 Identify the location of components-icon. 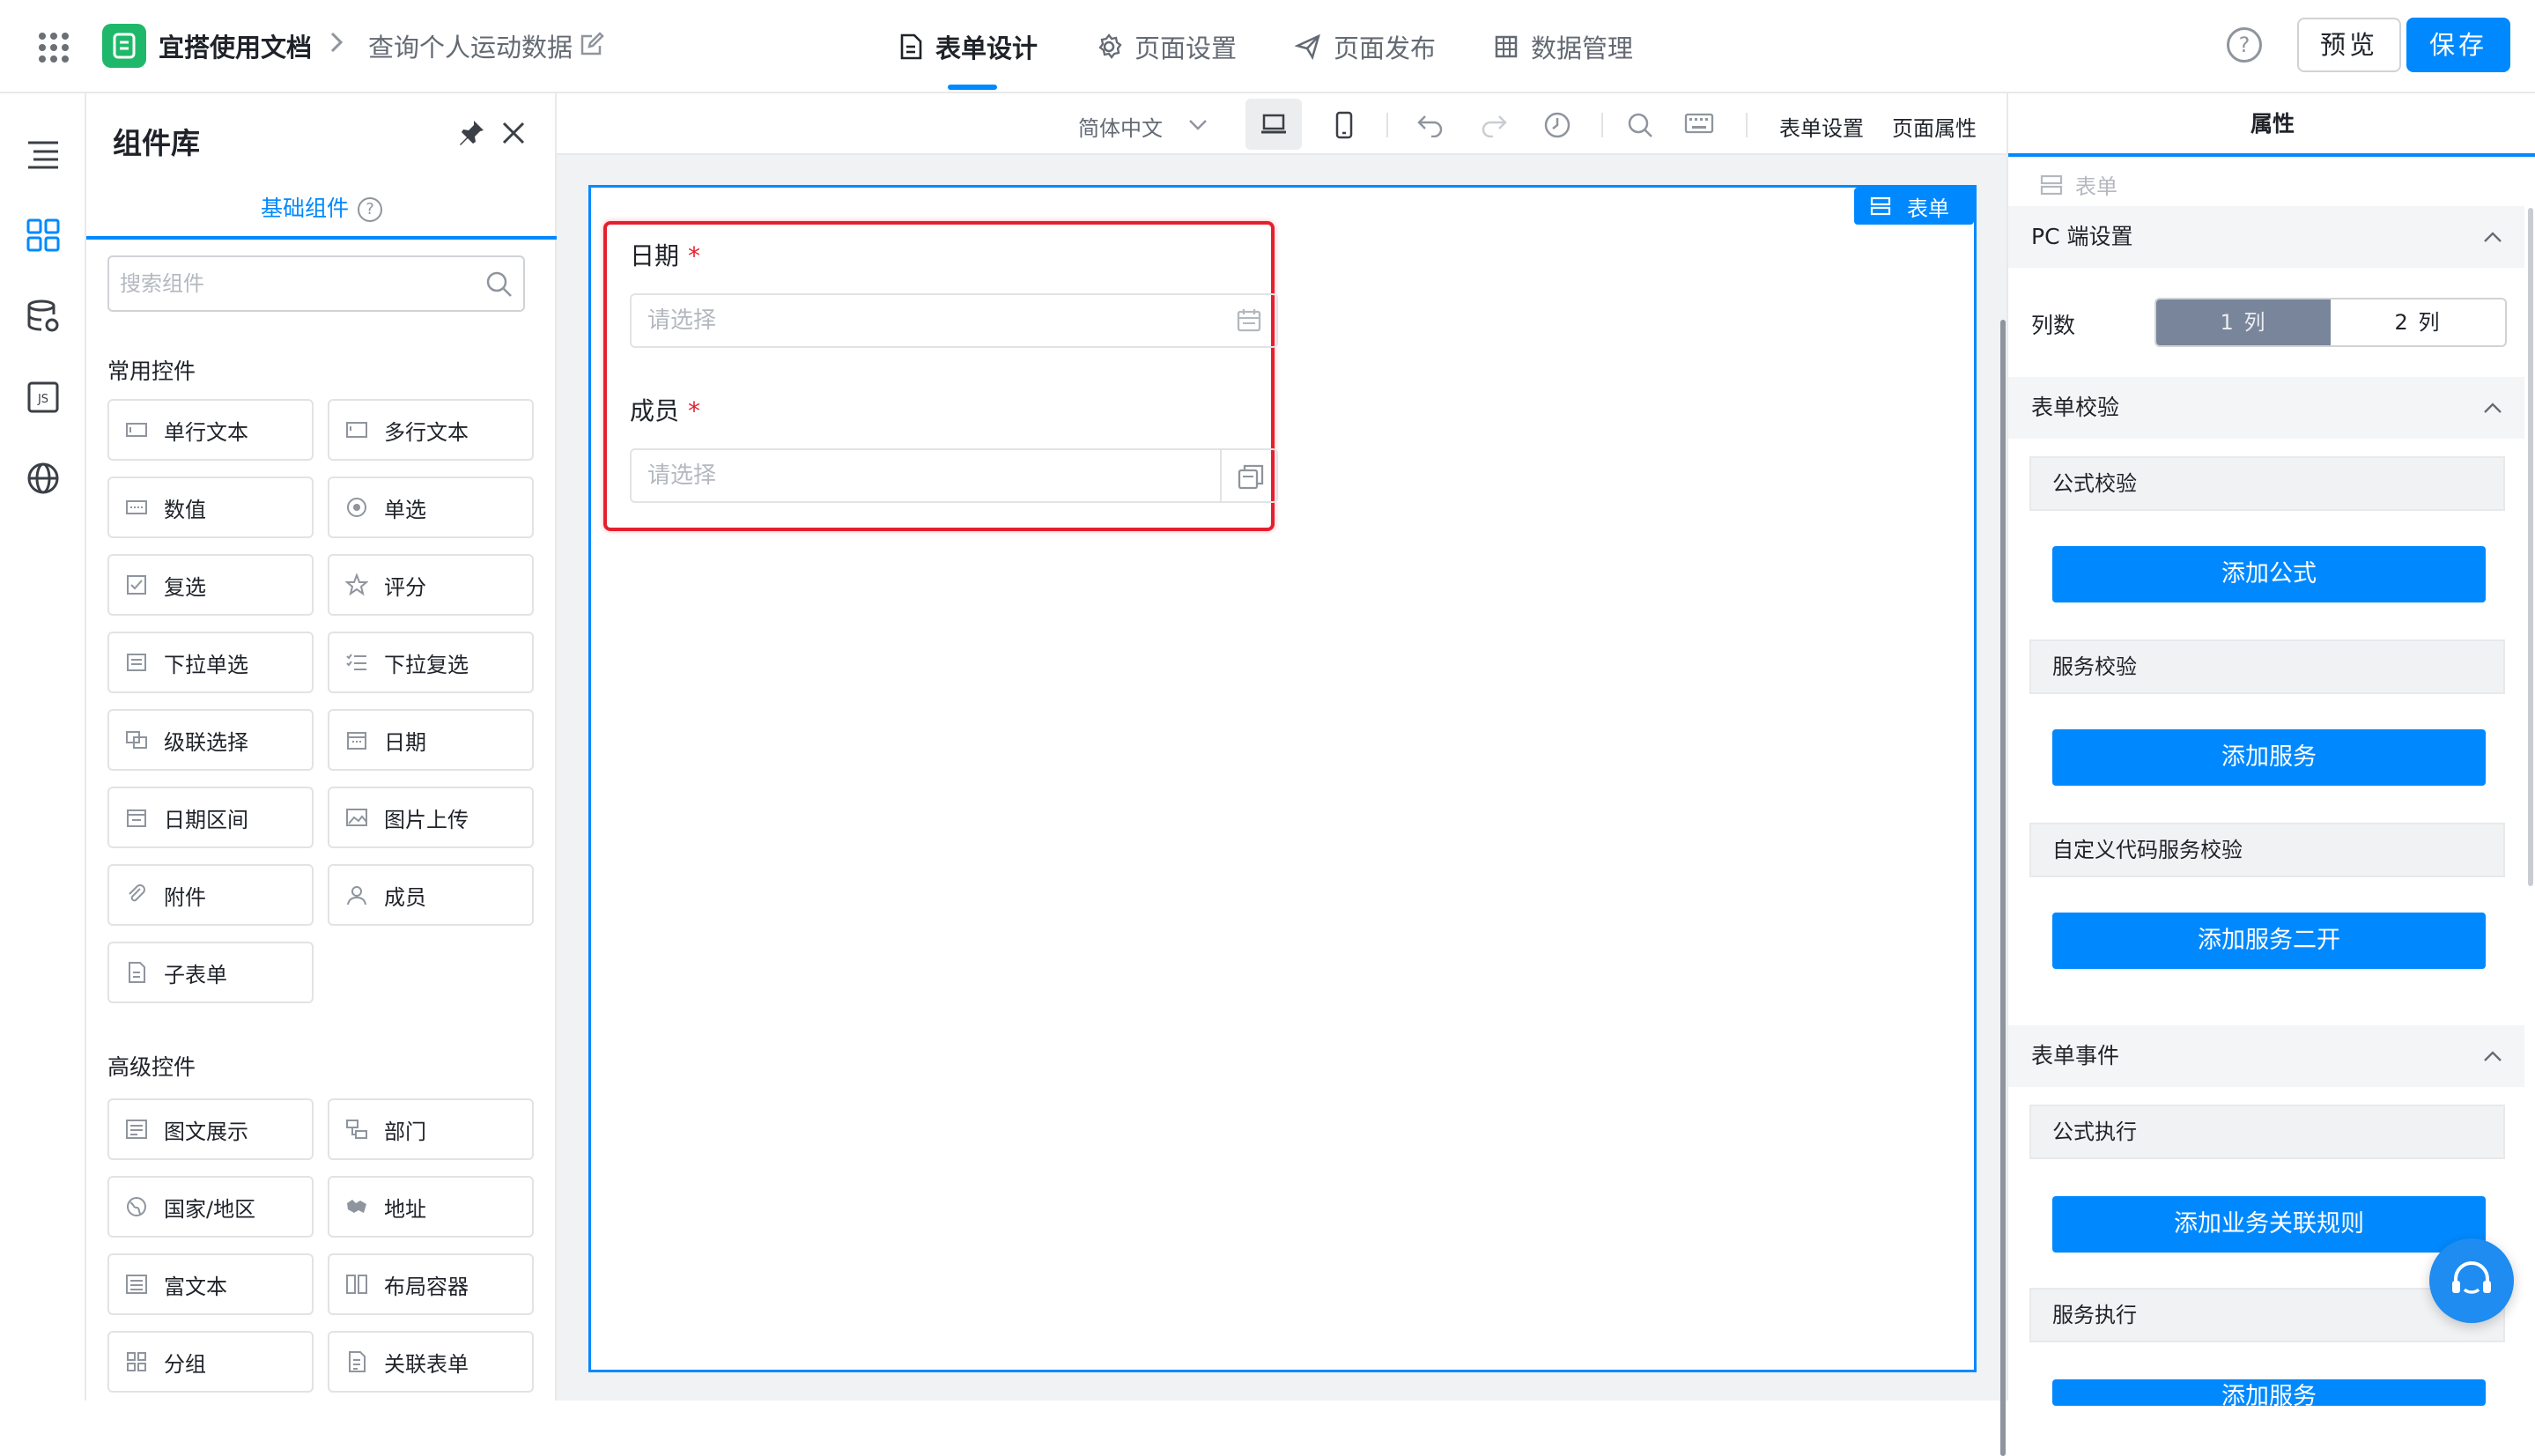
(43, 235).